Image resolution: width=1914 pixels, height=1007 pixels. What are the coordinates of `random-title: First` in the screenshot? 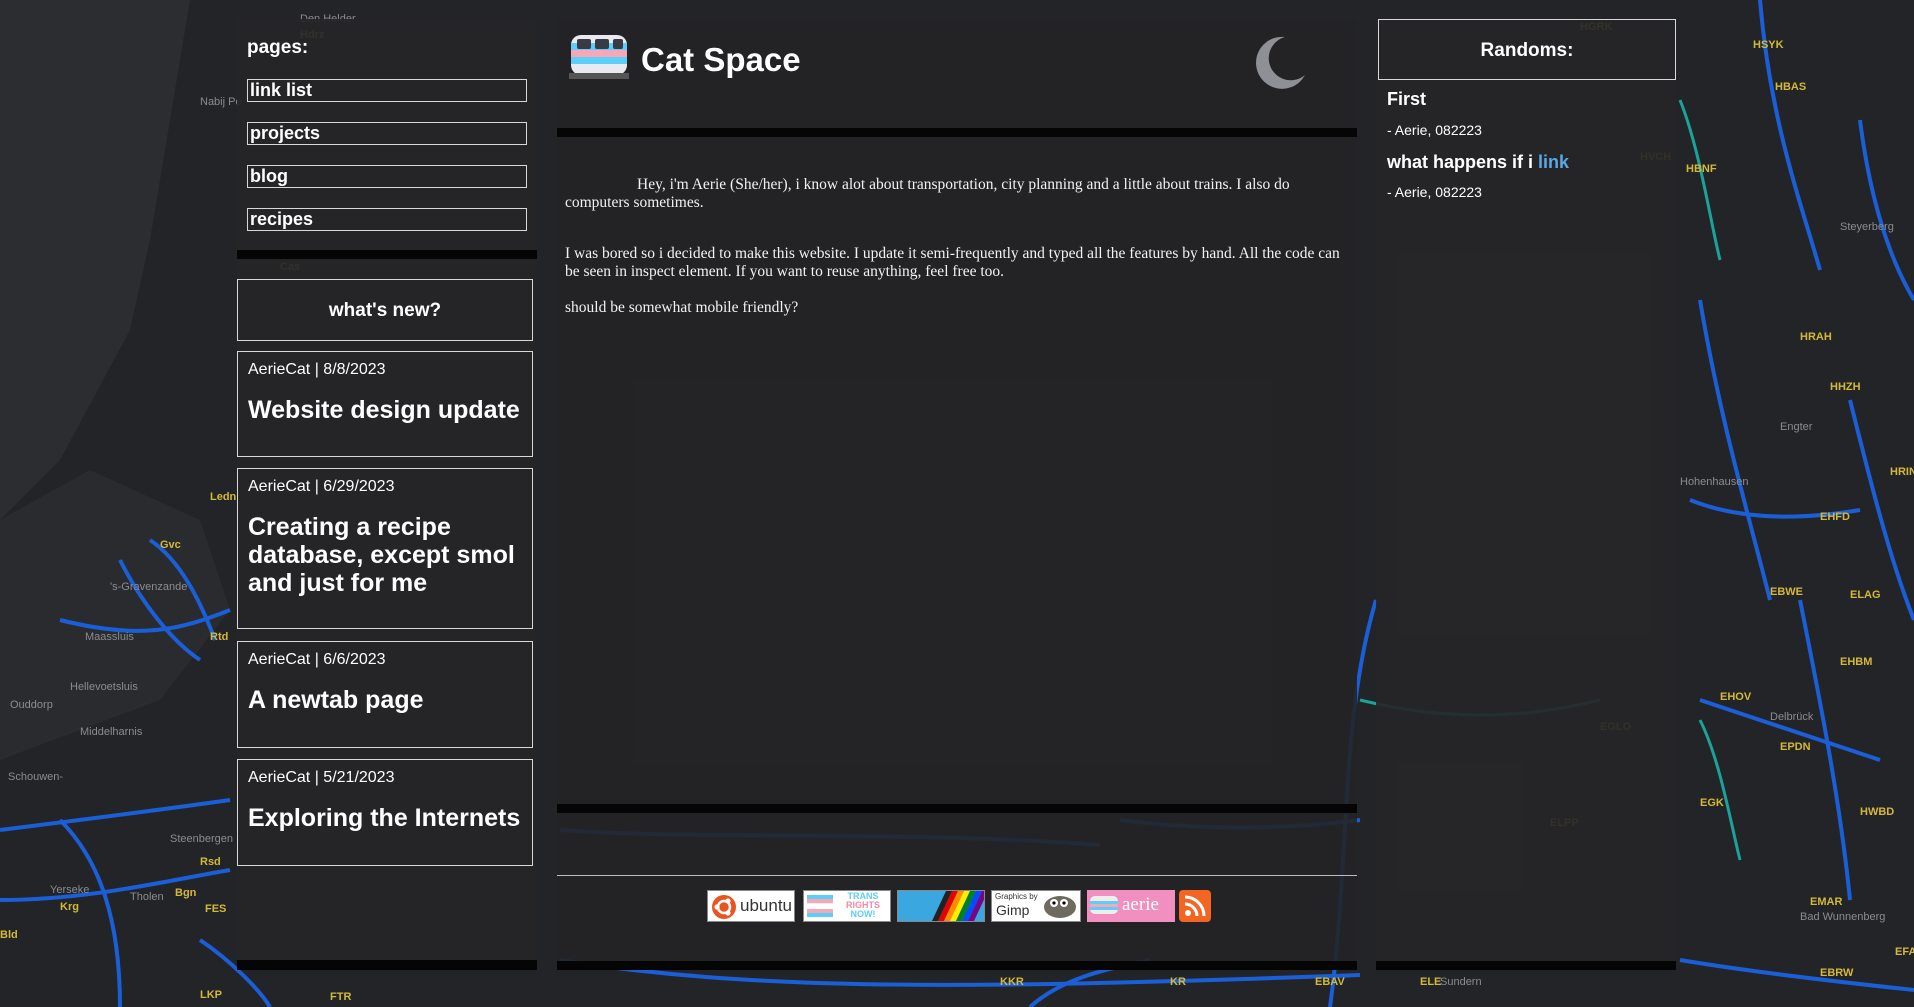 It's located at (1407, 99).